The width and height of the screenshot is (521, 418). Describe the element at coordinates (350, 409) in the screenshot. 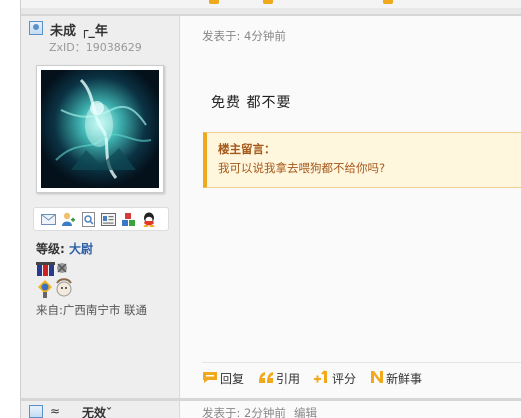

I see `next-post-content: 发表于: 2分钟前 编辑` at that location.